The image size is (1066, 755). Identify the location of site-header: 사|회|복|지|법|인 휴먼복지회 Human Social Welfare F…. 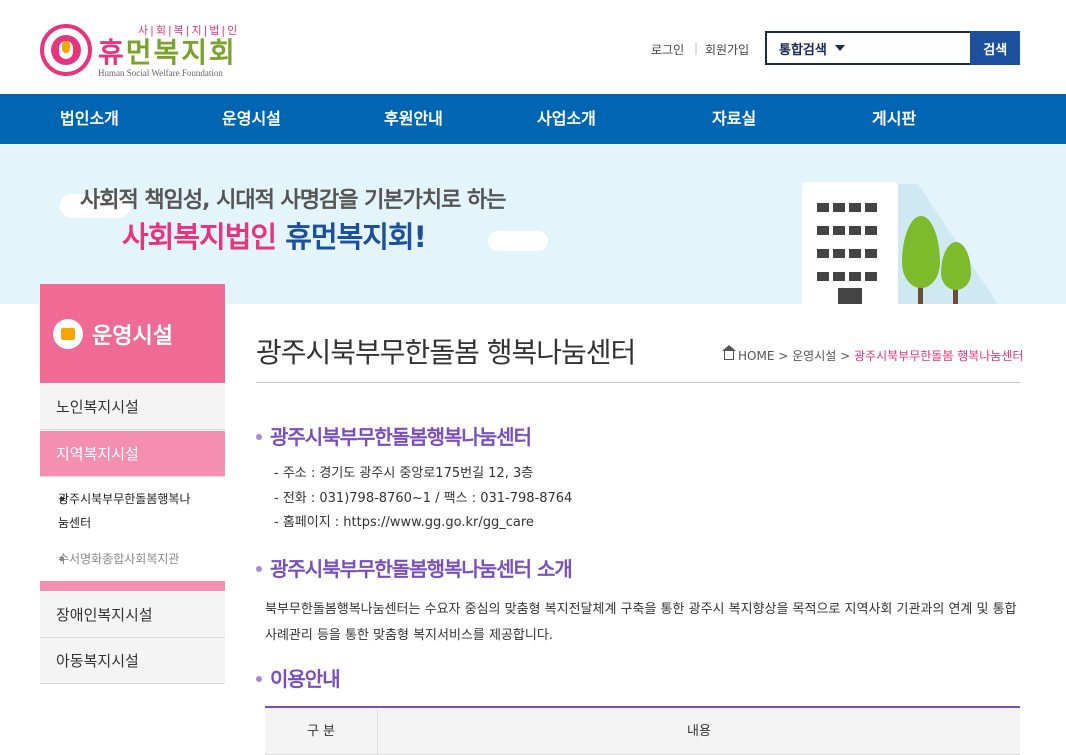
(533, 47).